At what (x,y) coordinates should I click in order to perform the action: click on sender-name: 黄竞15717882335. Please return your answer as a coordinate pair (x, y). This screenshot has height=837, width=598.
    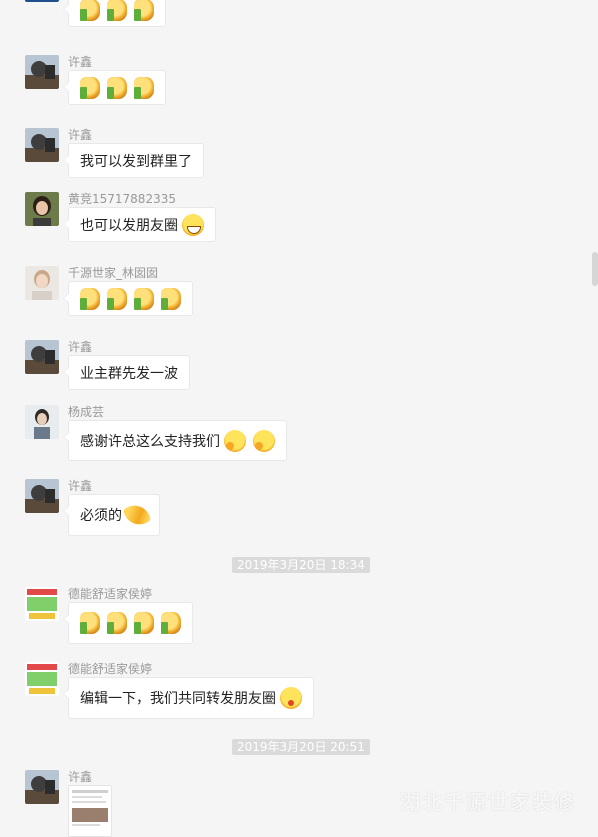
    Looking at the image, I should click on (122, 199).